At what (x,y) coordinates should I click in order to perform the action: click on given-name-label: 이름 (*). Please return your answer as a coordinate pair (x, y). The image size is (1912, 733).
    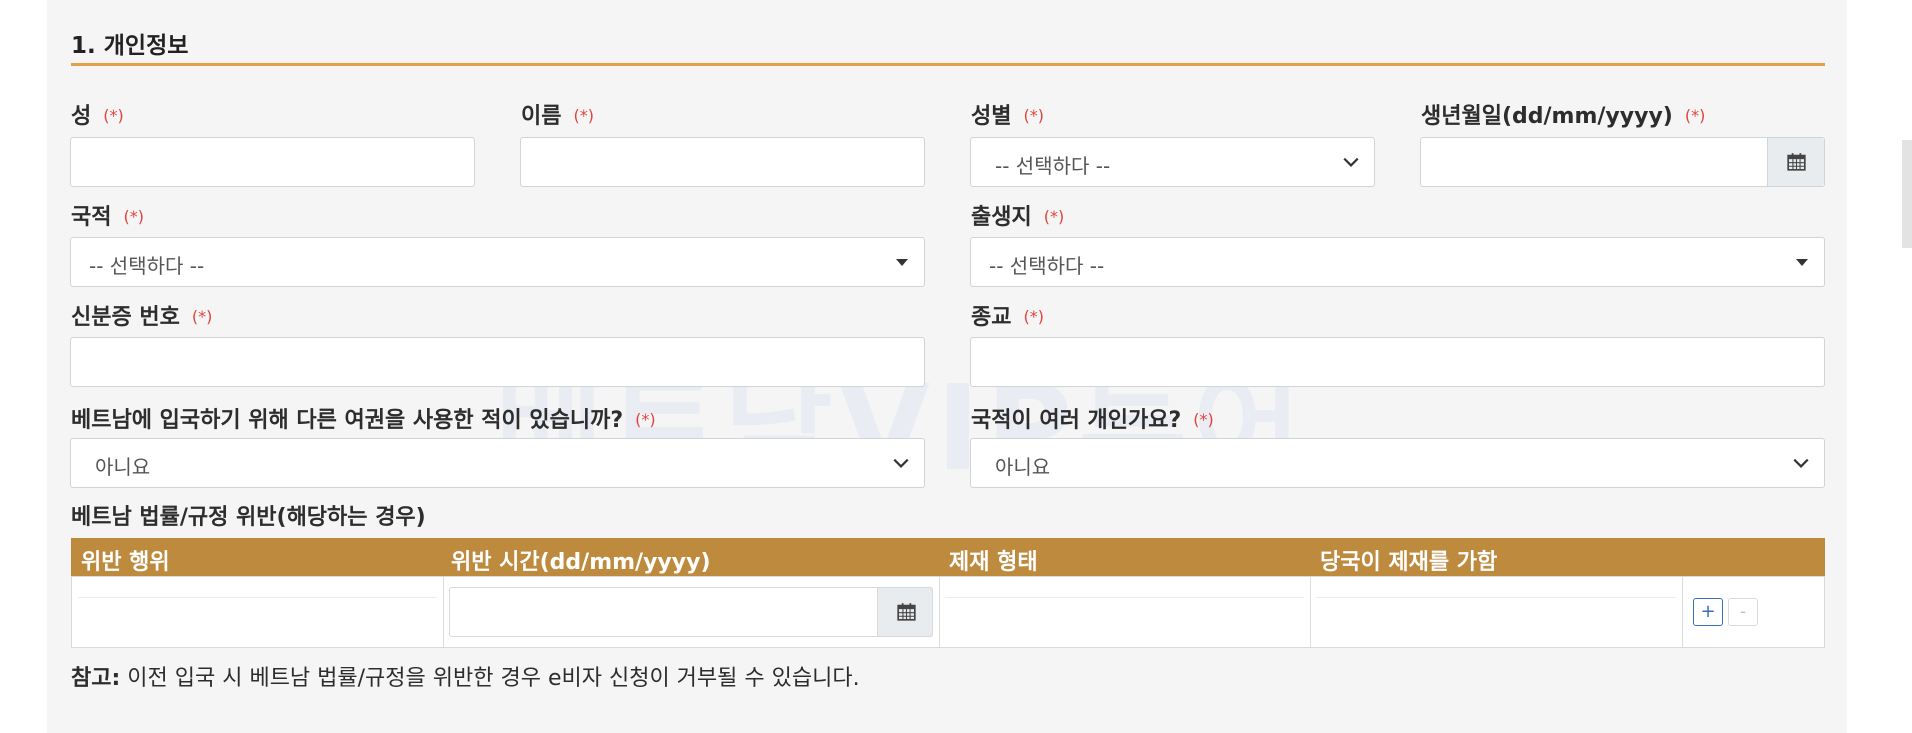
    Looking at the image, I should click on (557, 116).